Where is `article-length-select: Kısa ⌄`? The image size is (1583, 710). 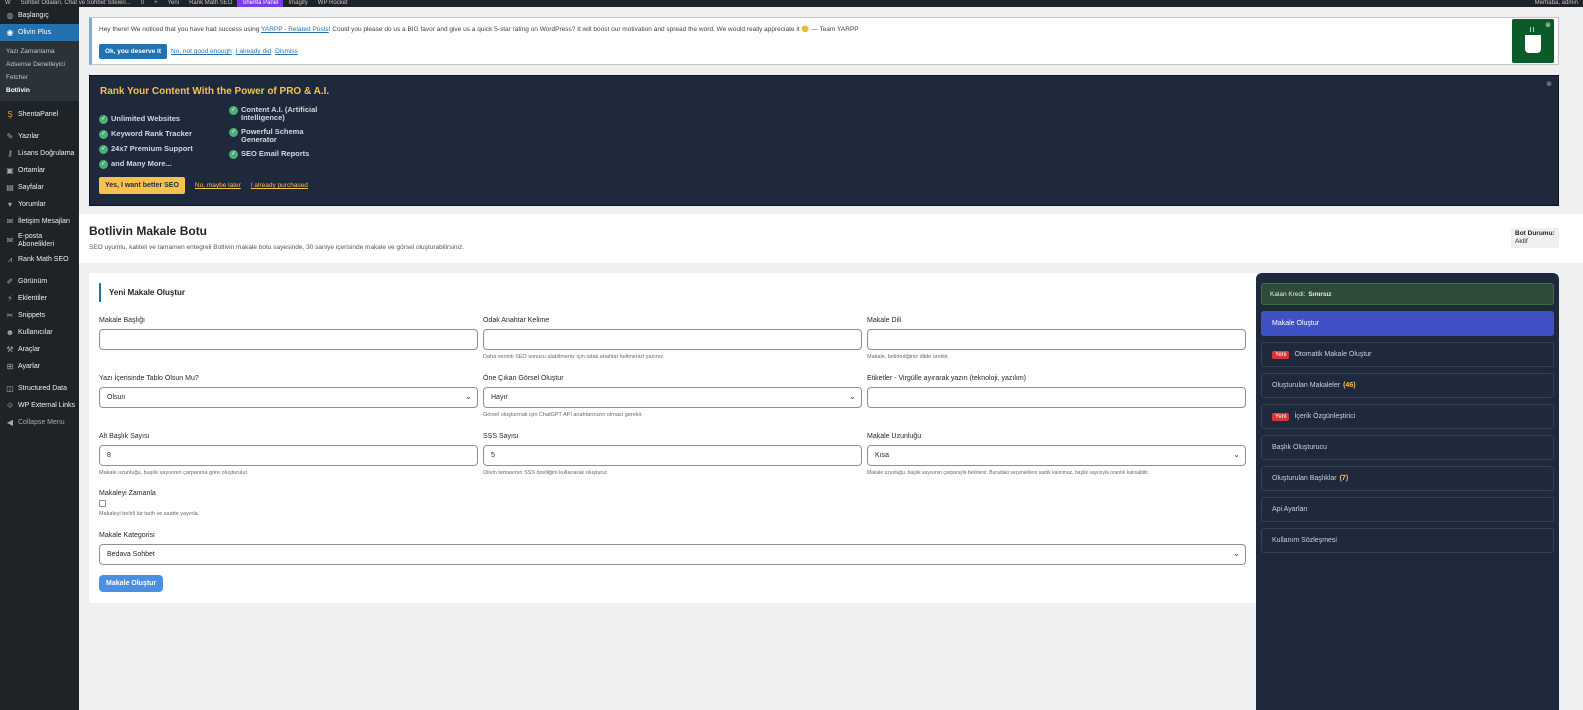 article-length-select: Kısa ⌄ is located at coordinates (1056, 455).